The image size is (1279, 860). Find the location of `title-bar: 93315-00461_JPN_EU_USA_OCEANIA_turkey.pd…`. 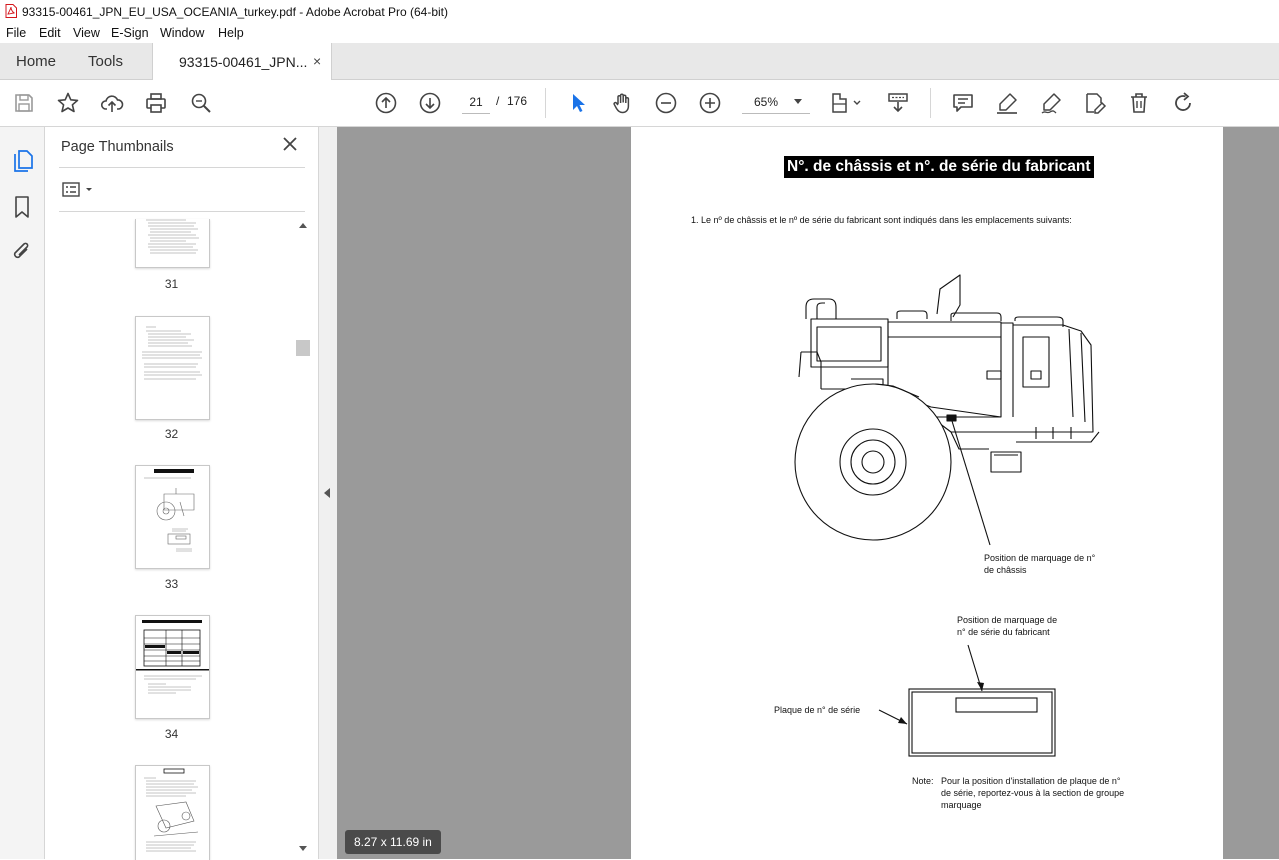

title-bar: 93315-00461_JPN_EU_USA_OCEANIA_turkey.pd… is located at coordinates (639, 11).